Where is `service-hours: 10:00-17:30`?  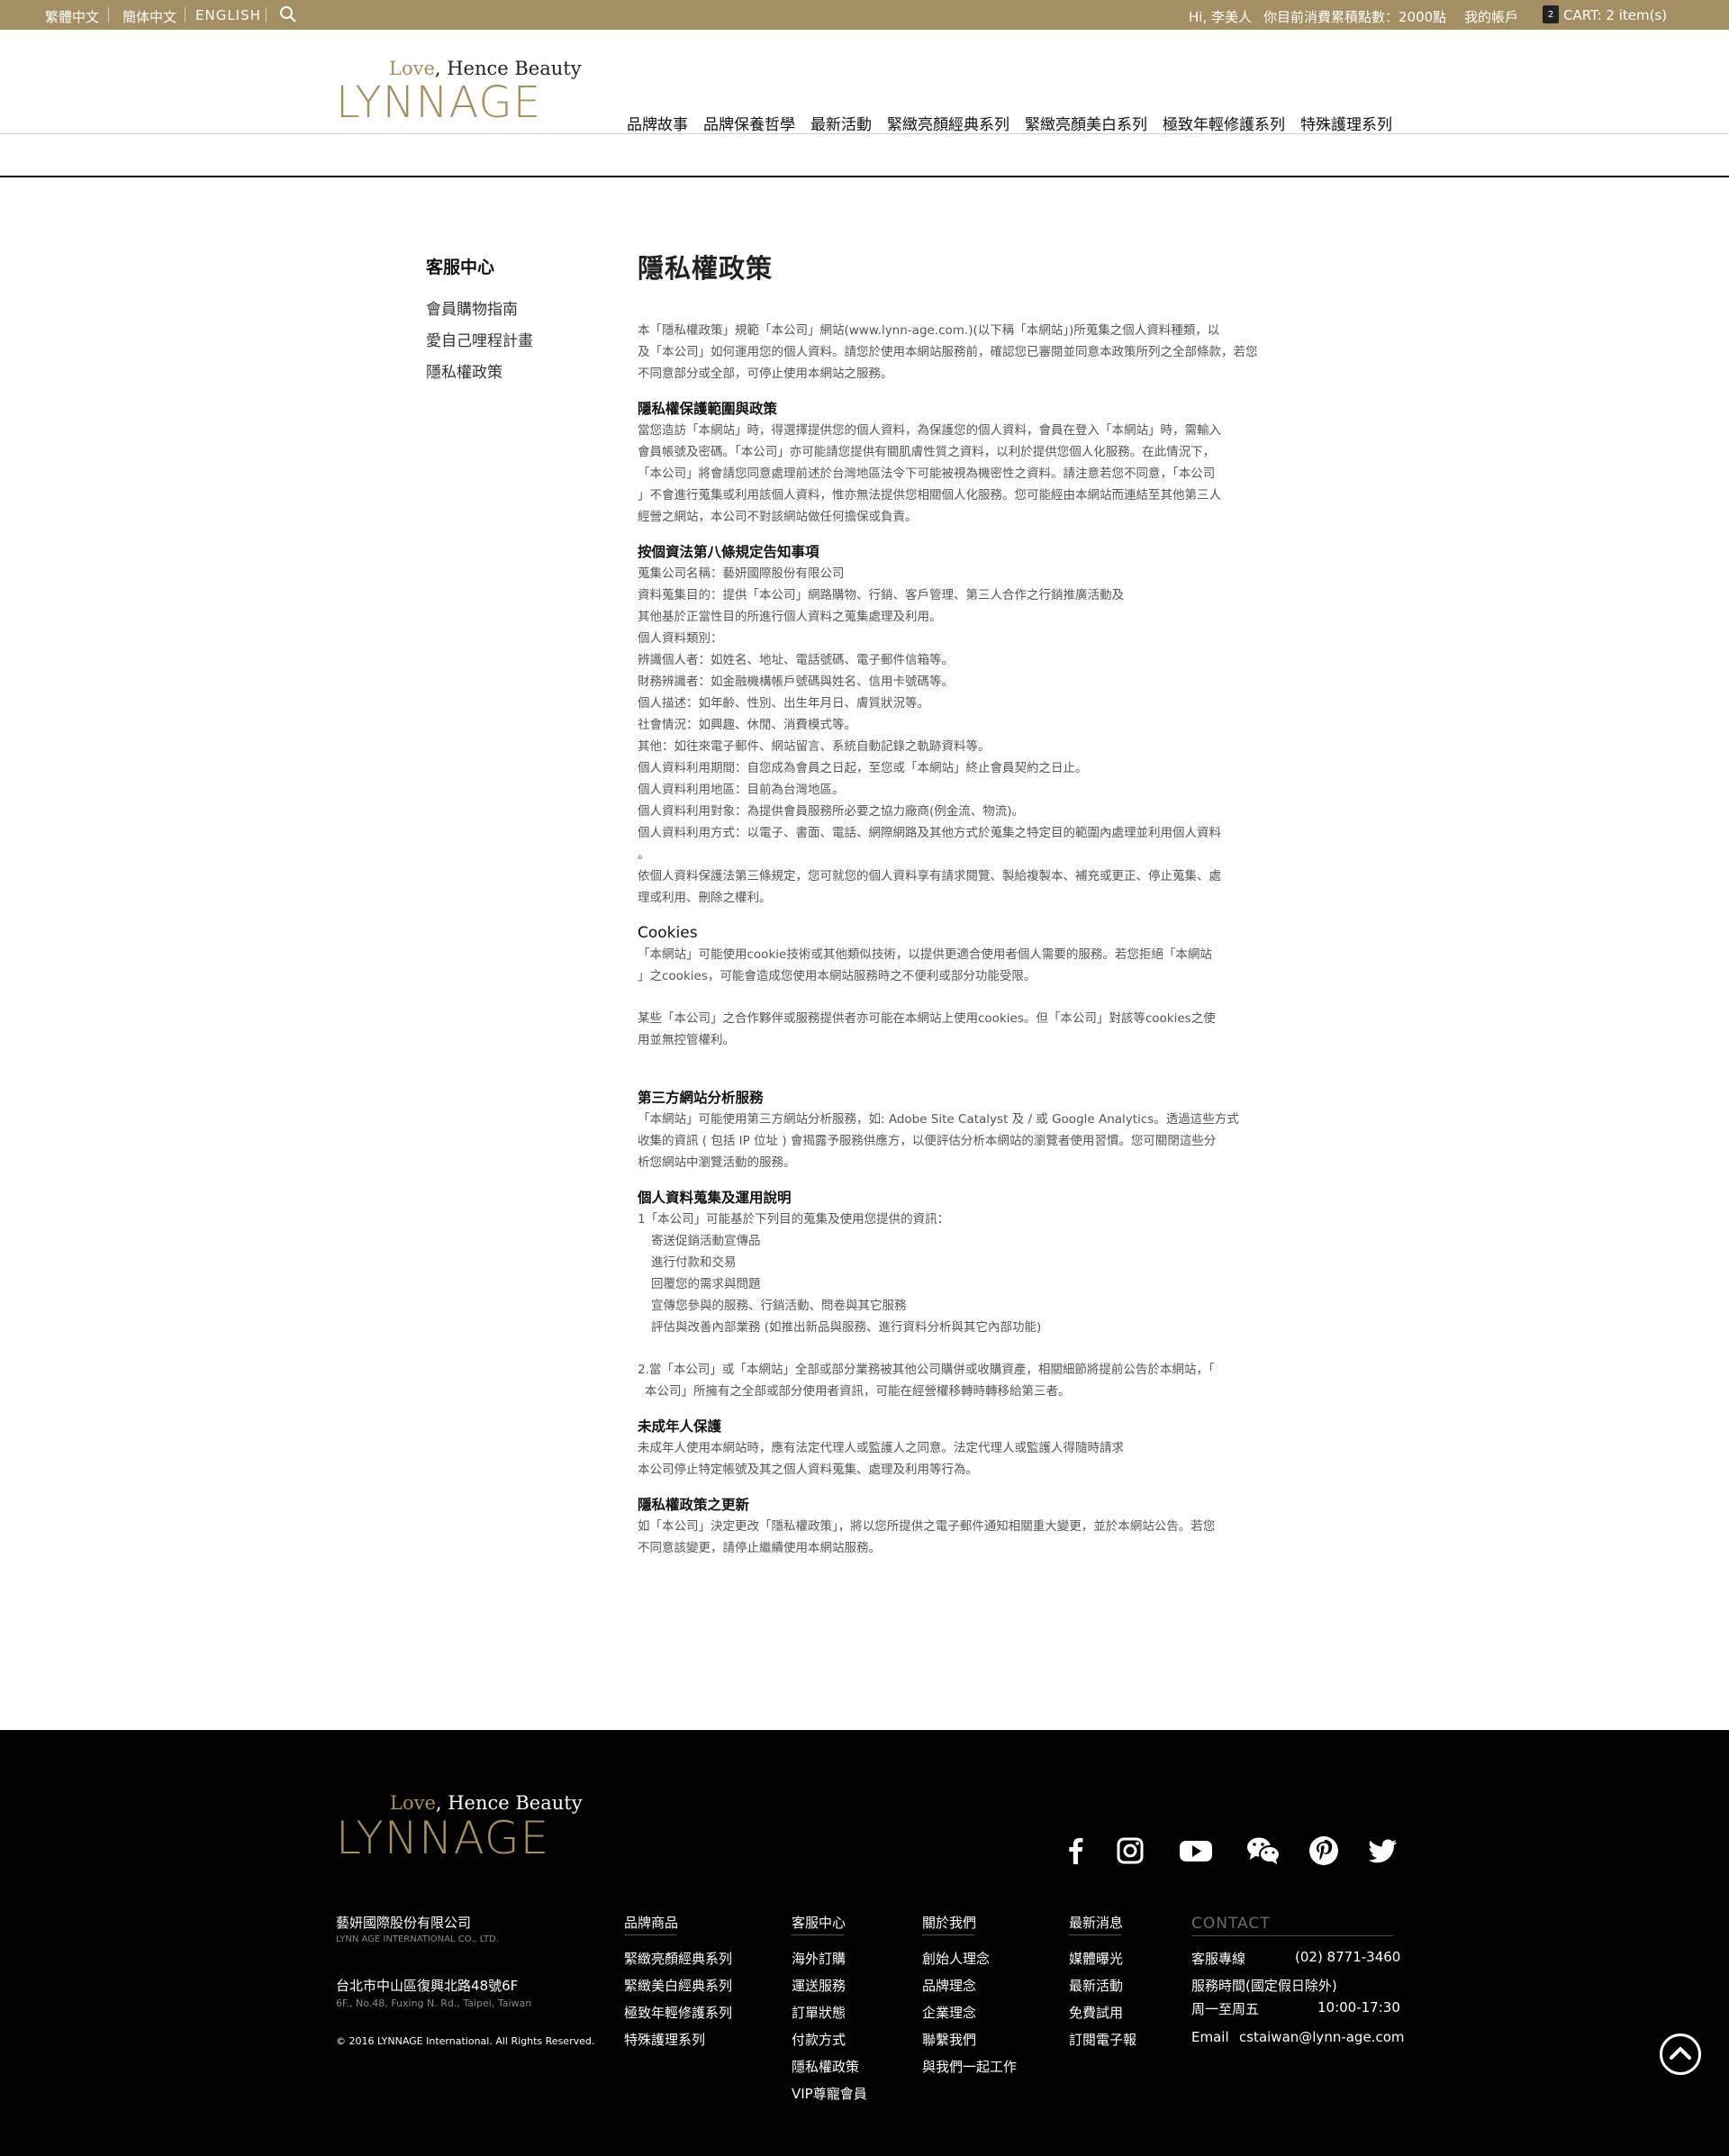 service-hours: 10:00-17:30 is located at coordinates (1358, 2008).